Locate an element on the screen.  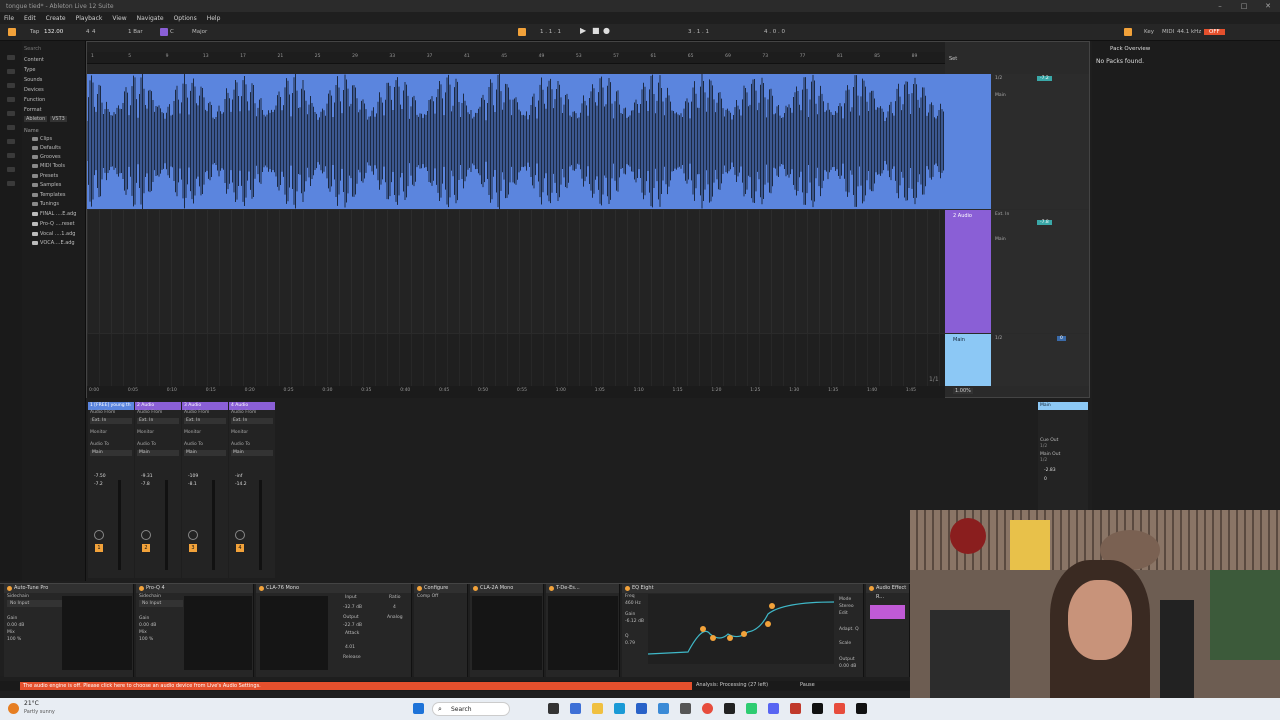
drums-icon is located at coordinates (11, 99).